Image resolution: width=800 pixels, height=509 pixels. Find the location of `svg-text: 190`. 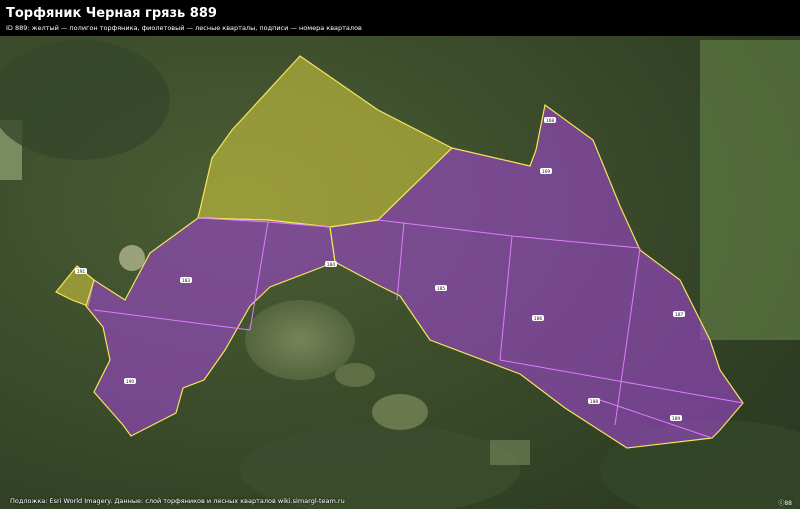

svg-text: 190 is located at coordinates (130, 382).